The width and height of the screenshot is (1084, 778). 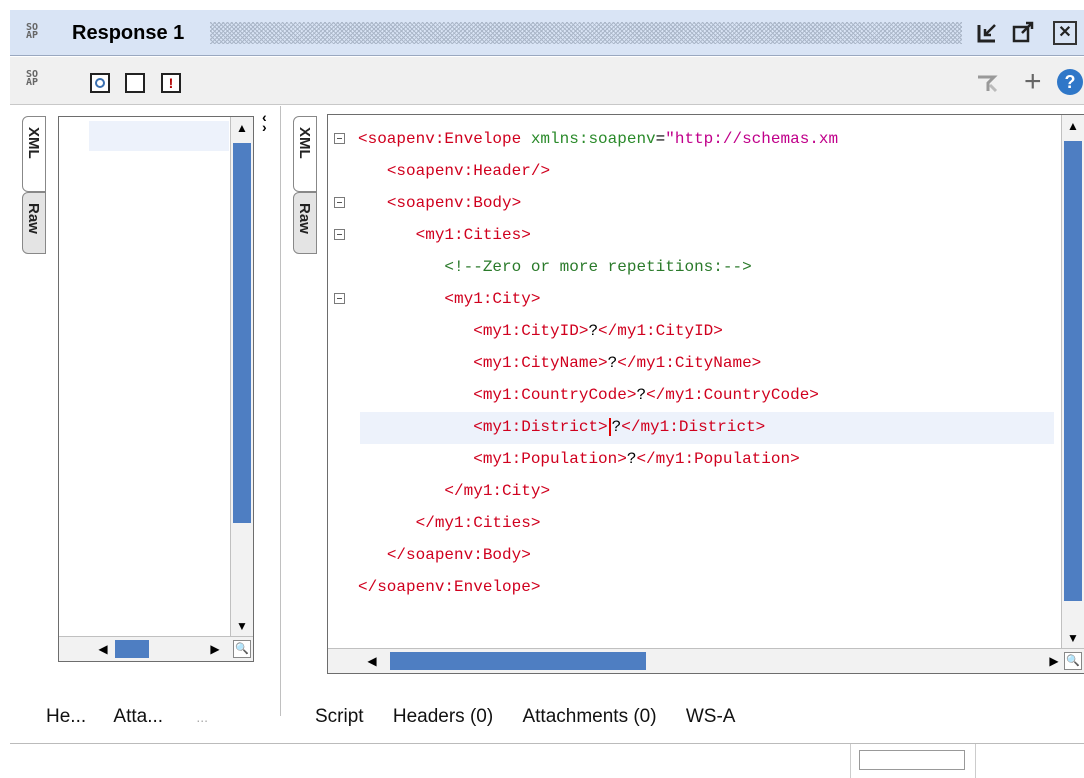 I want to click on code-line: <my1:CountryCode>?</my1:CountryCode>, so click(x=598, y=395).